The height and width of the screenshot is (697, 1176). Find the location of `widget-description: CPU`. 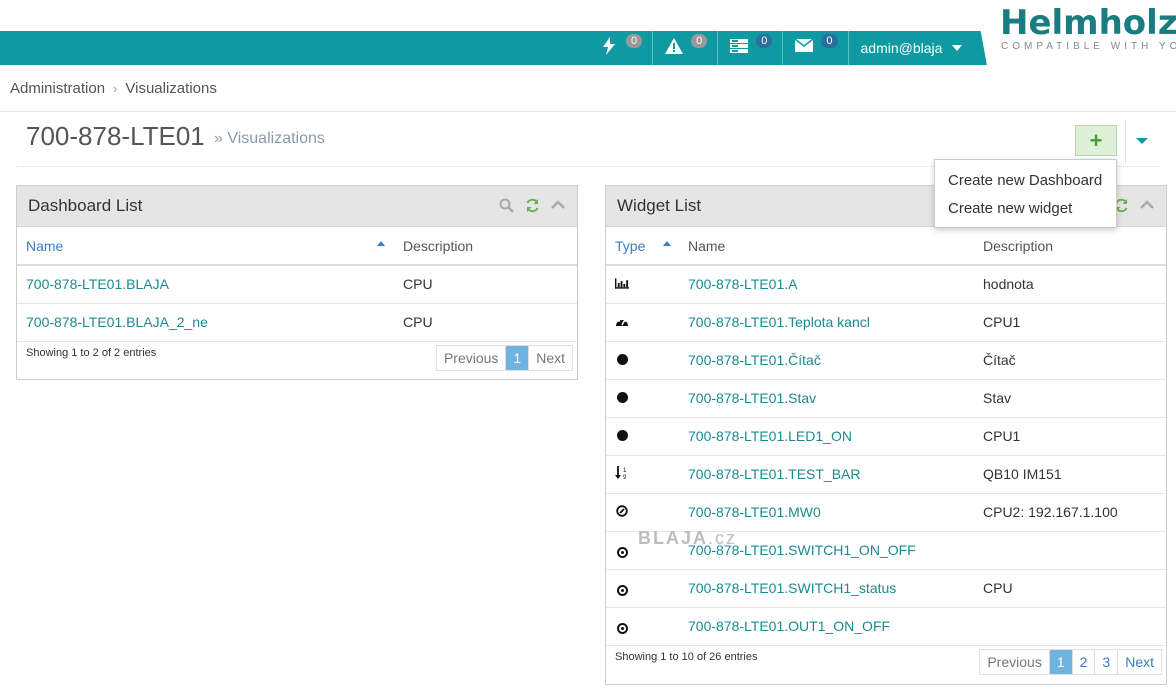

widget-description: CPU is located at coordinates (1070, 588).